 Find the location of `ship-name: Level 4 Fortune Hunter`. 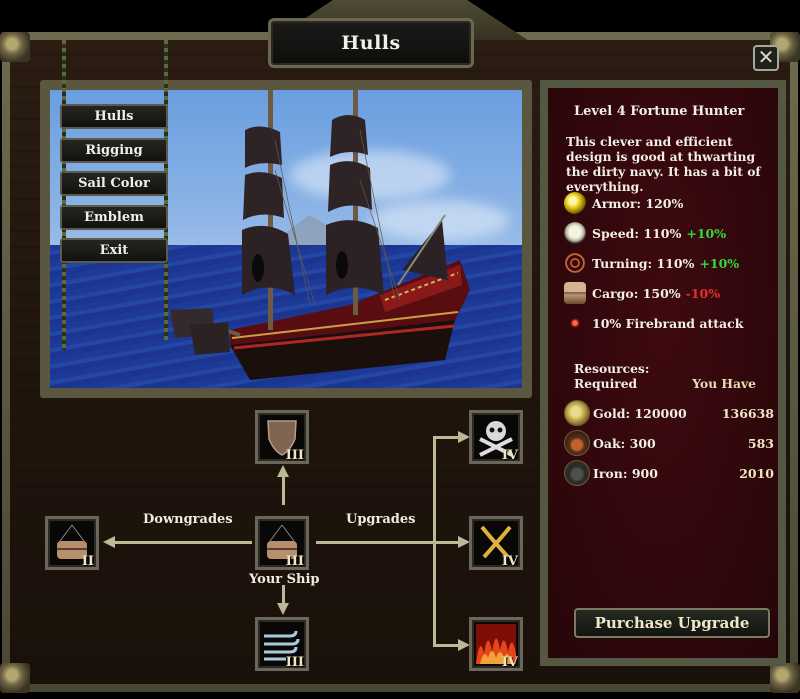

ship-name: Level 4 Fortune Hunter is located at coordinates (659, 111).